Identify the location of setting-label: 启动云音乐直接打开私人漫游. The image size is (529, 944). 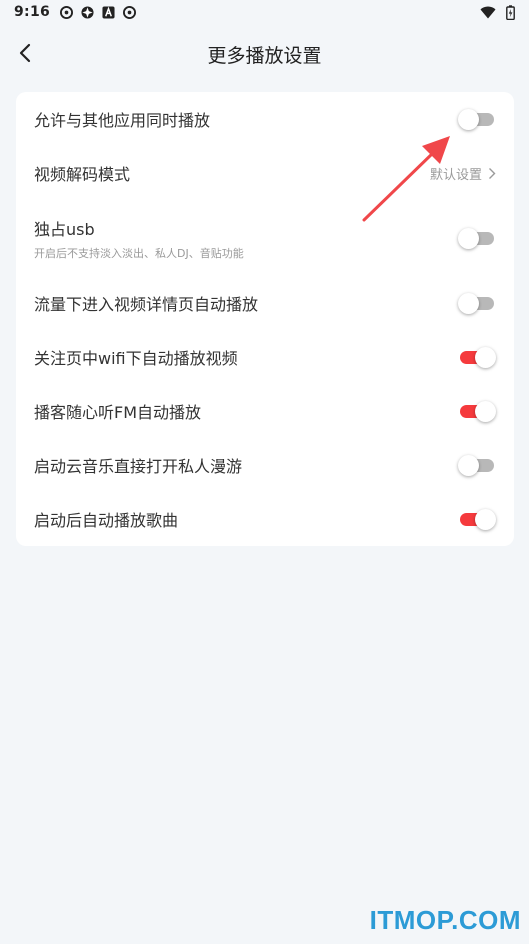
(138, 466).